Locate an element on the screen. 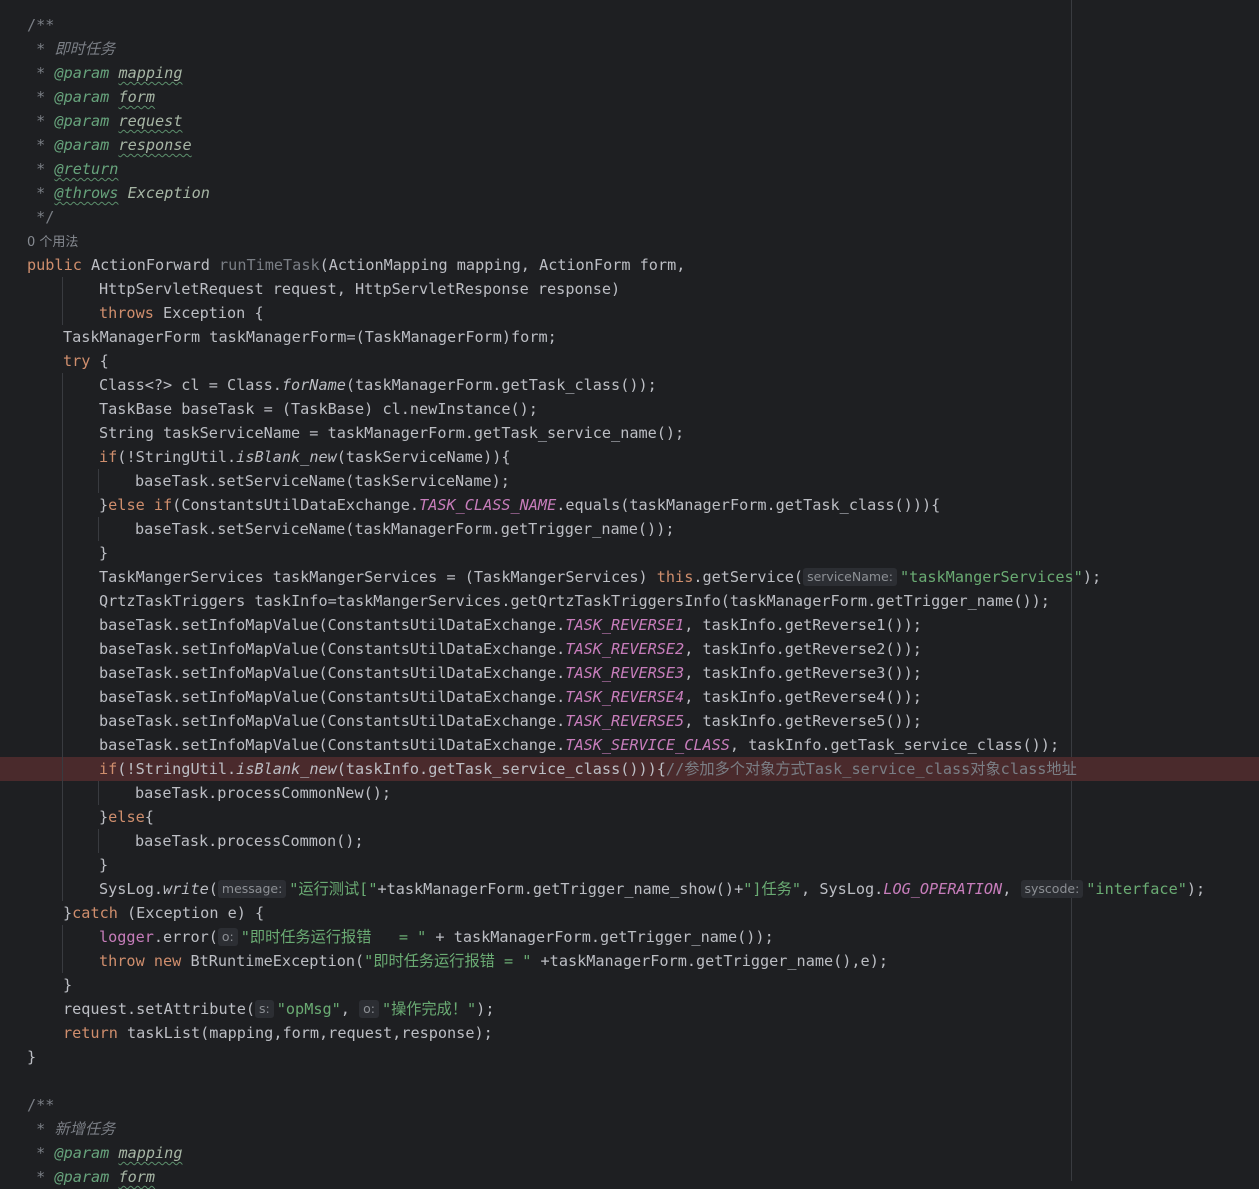 The image size is (1259, 1189). code-text: * @param response is located at coordinates (109, 145).